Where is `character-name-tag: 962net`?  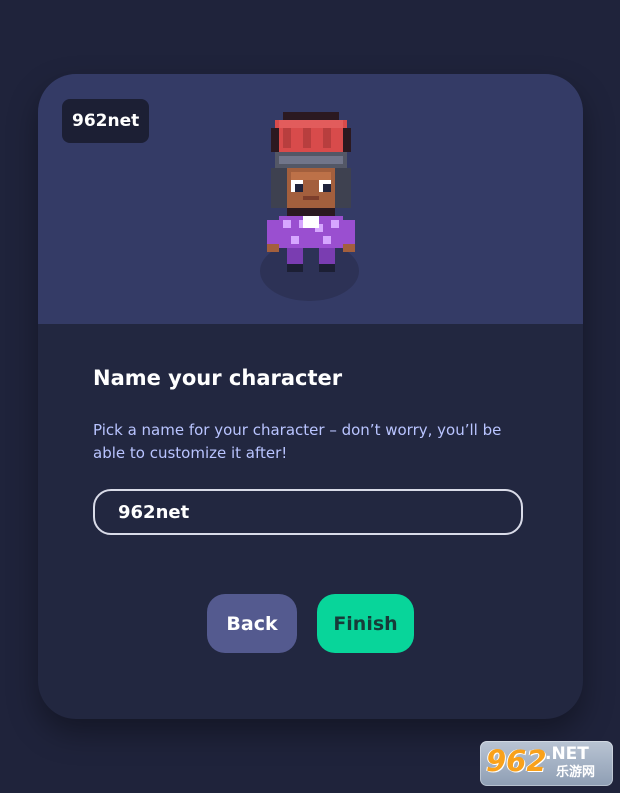
character-name-tag: 962net is located at coordinates (106, 121).